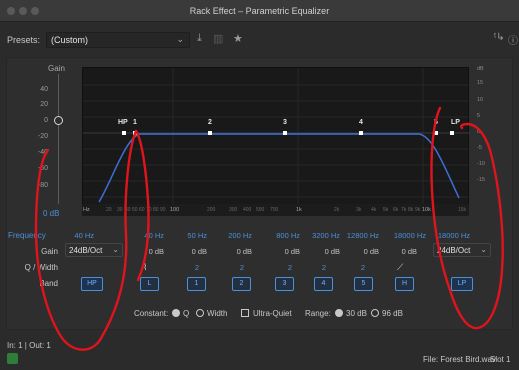 This screenshot has height=370, width=519. What do you see at coordinates (128, 210) in the screenshot?
I see `x-tick: 40` at bounding box center [128, 210].